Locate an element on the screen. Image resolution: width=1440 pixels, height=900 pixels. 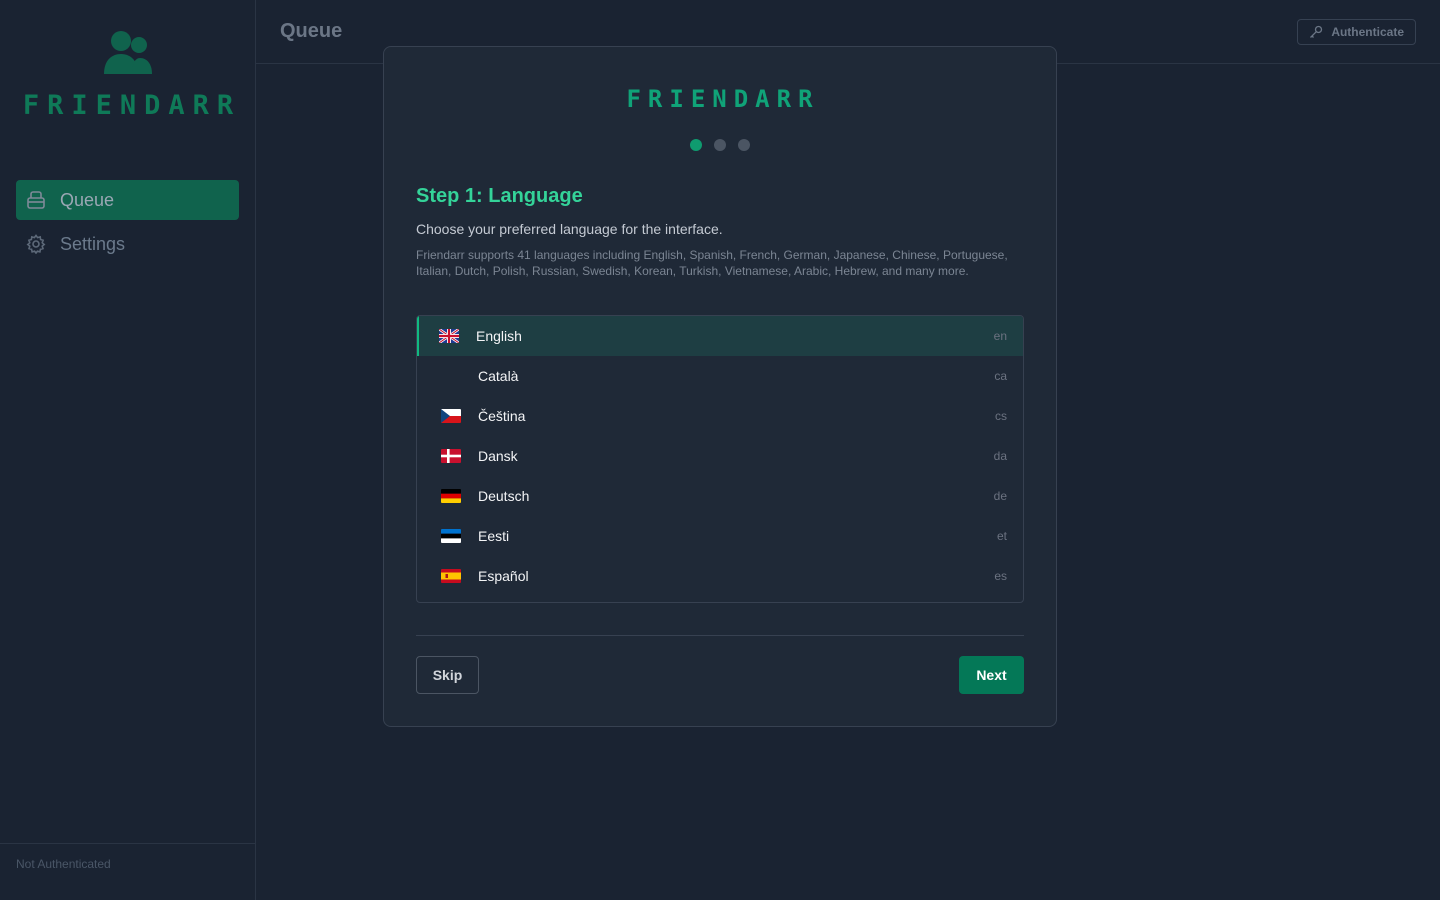
language-option-en: English en is located at coordinates (720, 336).